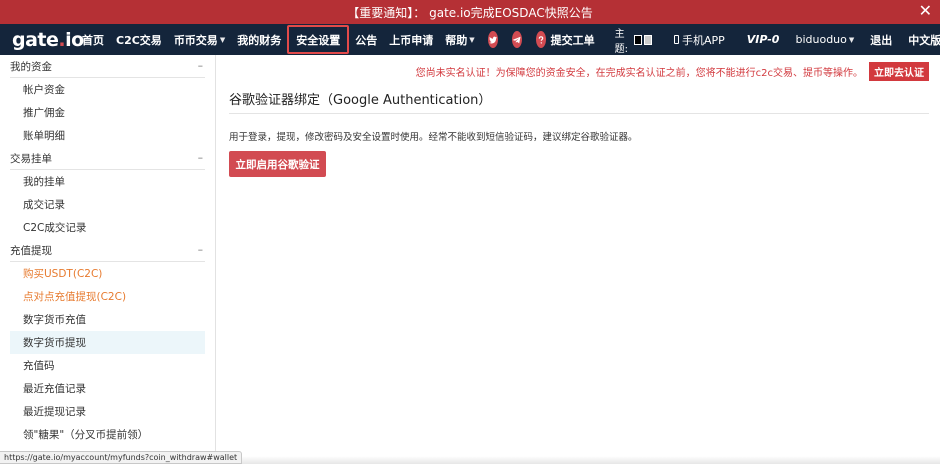 The width and height of the screenshot is (940, 464). What do you see at coordinates (881, 39) in the screenshot?
I see `logout-link: 退出` at bounding box center [881, 39].